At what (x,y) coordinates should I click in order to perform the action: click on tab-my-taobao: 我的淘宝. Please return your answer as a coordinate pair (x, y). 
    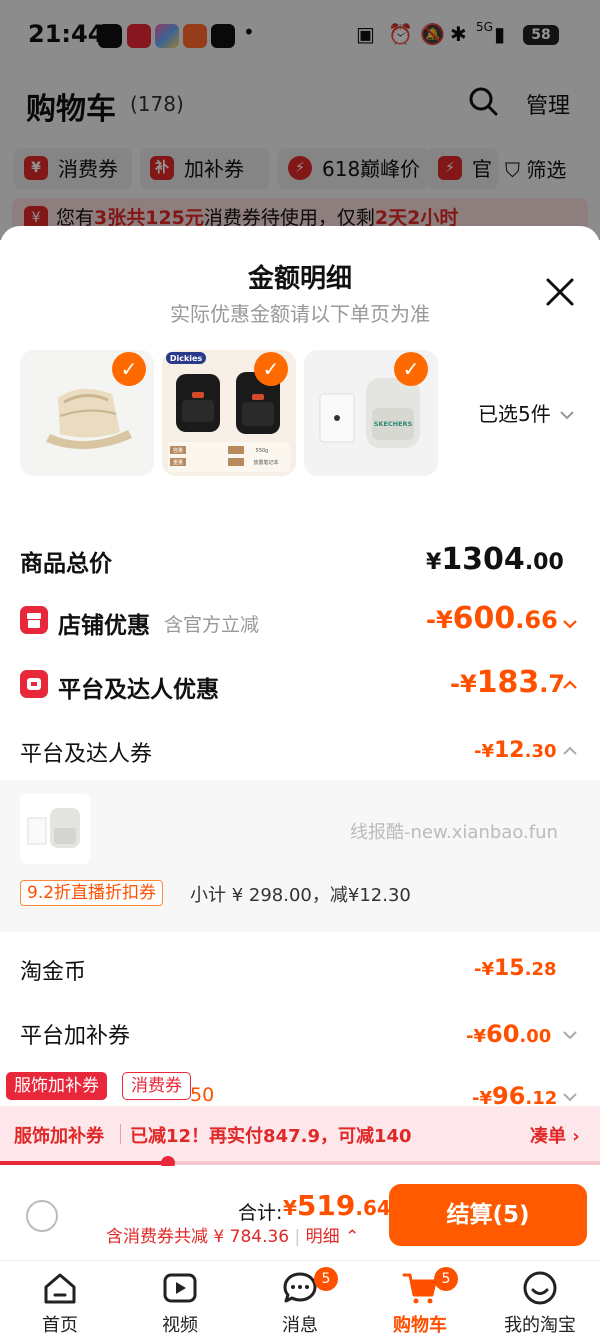
    Looking at the image, I should click on (540, 1300).